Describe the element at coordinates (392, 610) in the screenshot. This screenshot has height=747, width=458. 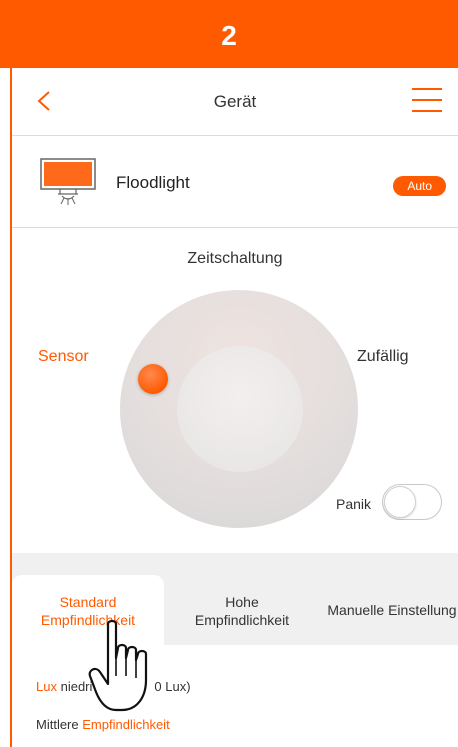
I see `tab-label-line1: Manuelle Einstellung` at that location.